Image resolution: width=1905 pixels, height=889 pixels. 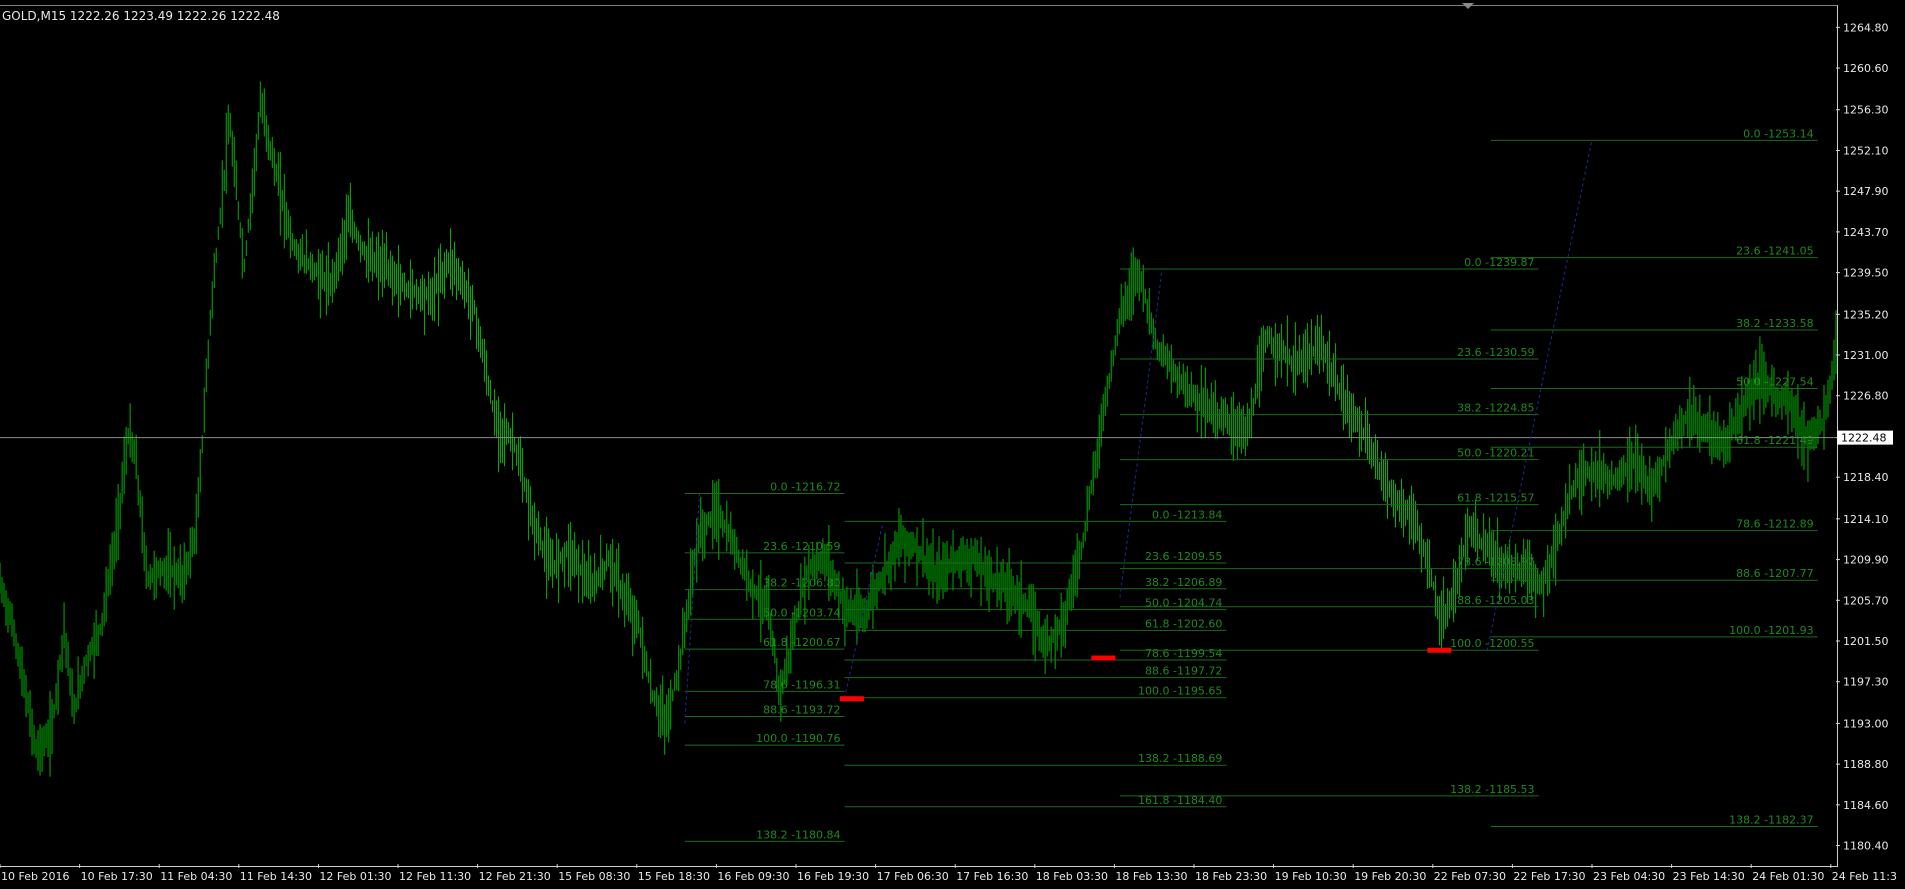 What do you see at coordinates (1866, 723) in the screenshot?
I see `price-tick-label: 1193.00` at bounding box center [1866, 723].